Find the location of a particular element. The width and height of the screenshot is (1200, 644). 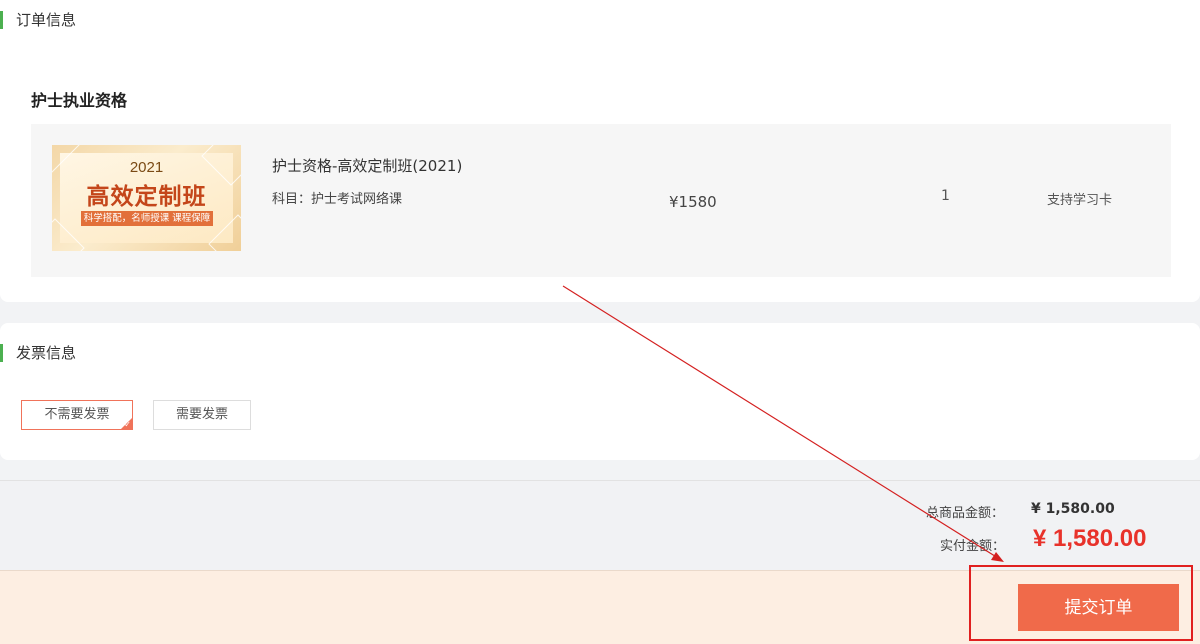

need-invoice-label: 需要发票 is located at coordinates (201, 414).